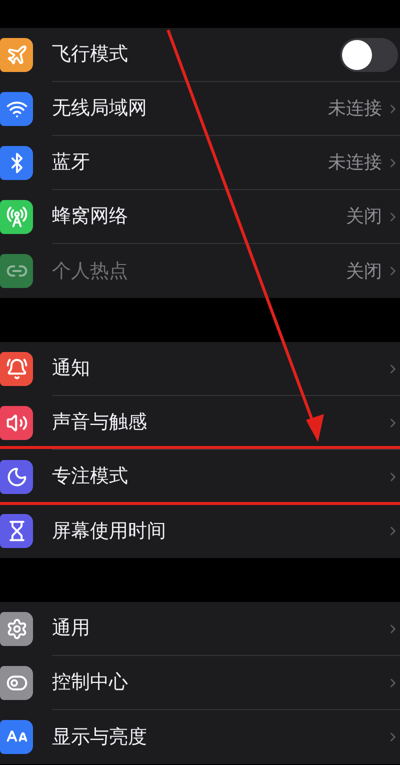  What do you see at coordinates (99, 737) in the screenshot?
I see `setting-label: 显示与亮度` at bounding box center [99, 737].